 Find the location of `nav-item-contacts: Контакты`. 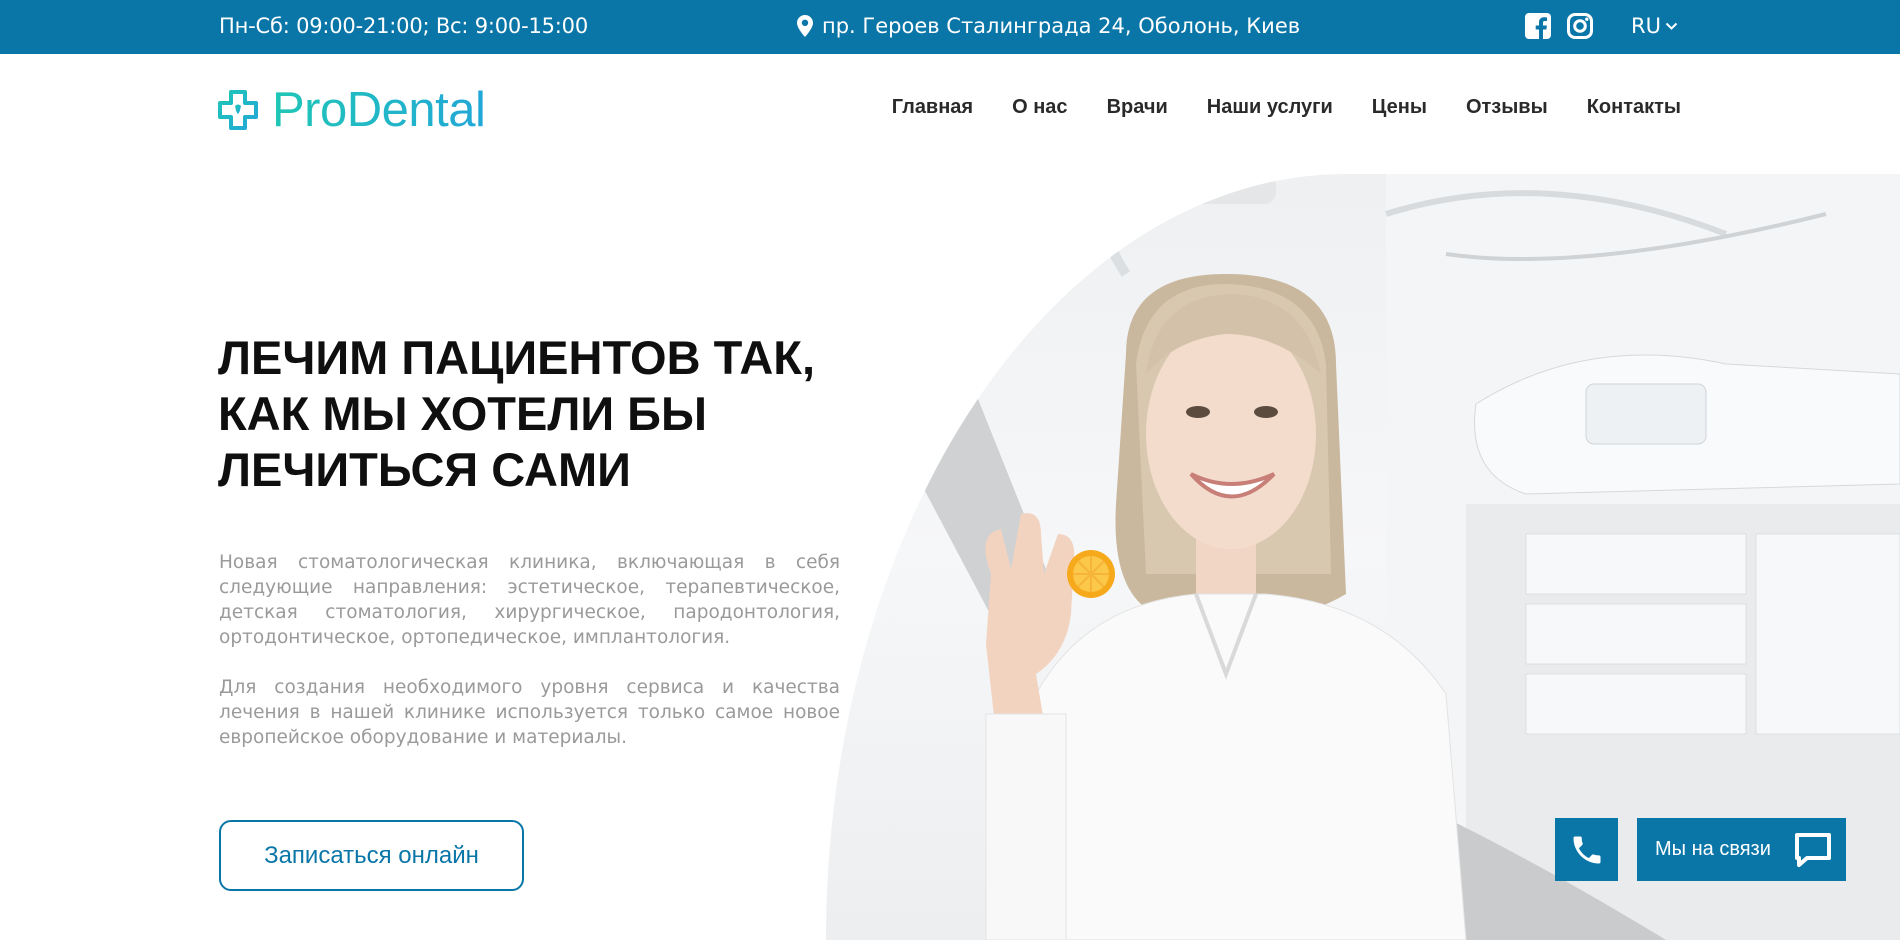

nav-item-contacts: Контакты is located at coordinates (1634, 107).